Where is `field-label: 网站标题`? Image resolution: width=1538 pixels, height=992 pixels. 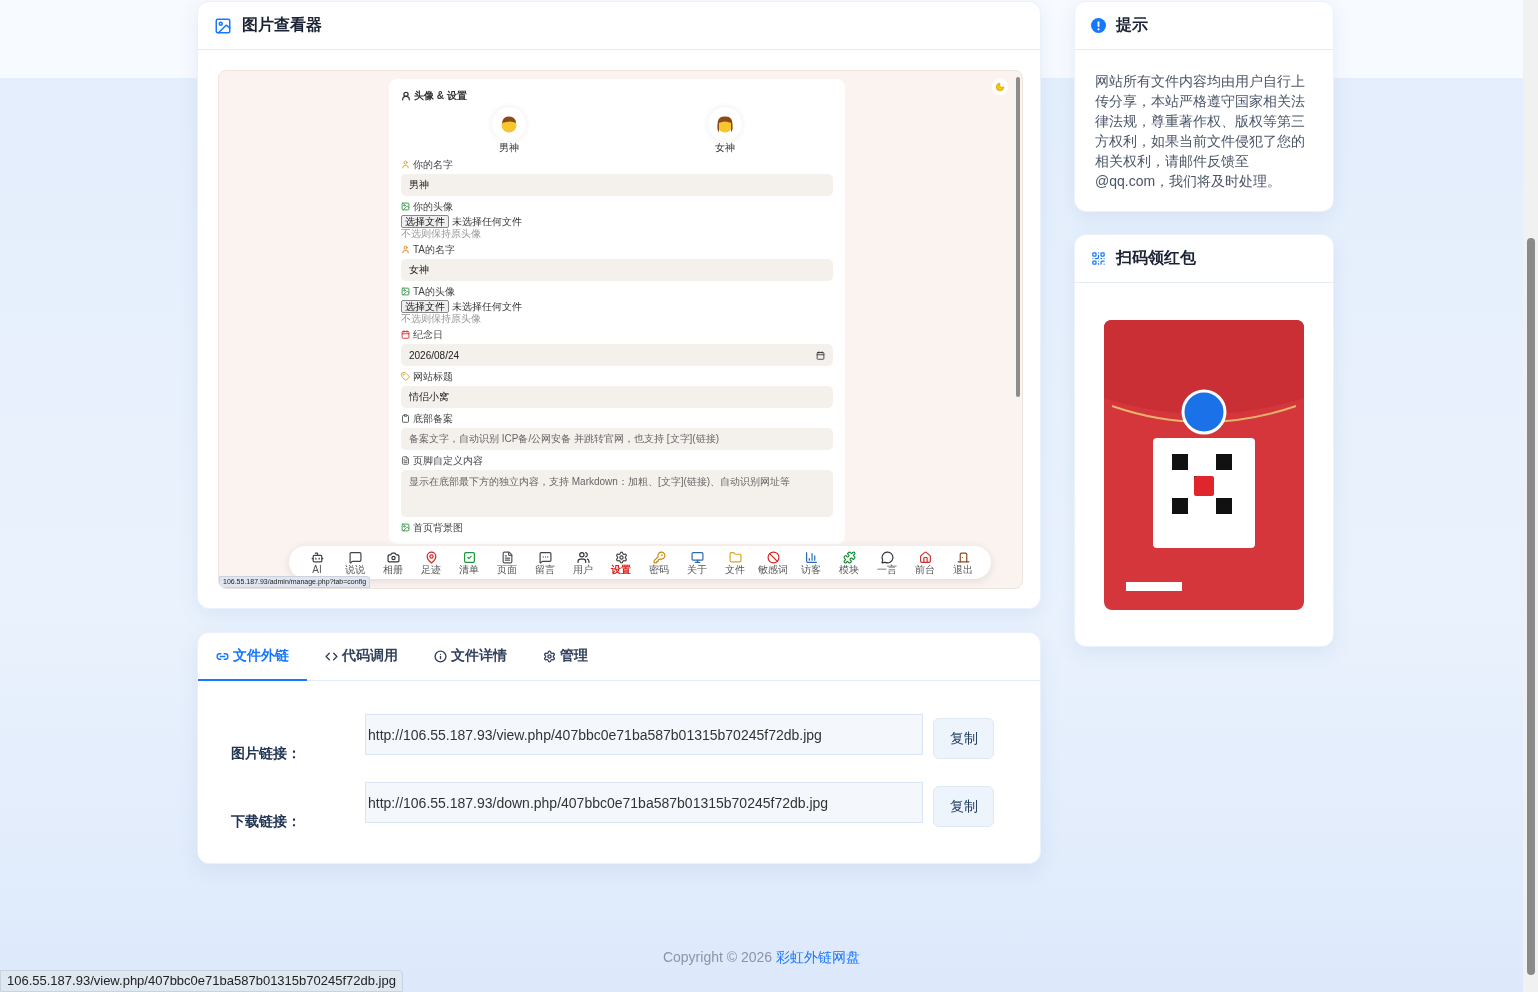
field-label: 网站标题 is located at coordinates (433, 376).